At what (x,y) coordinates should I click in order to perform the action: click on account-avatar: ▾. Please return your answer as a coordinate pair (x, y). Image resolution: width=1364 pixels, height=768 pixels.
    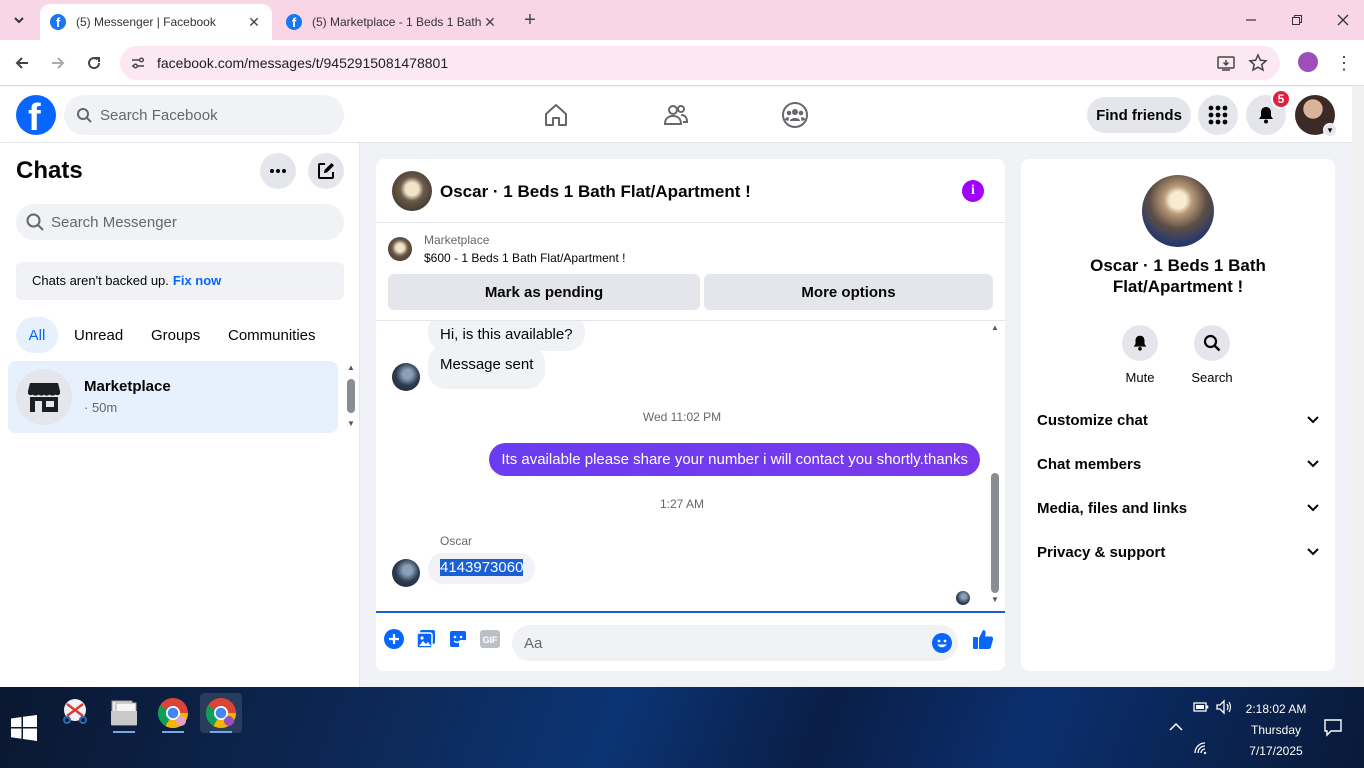
    Looking at the image, I should click on (1316, 116).